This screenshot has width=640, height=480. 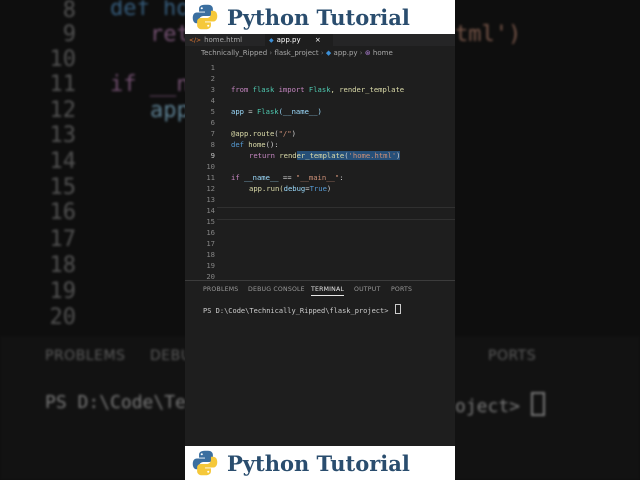 I want to click on breadcrumb-item: app.py, so click(x=346, y=53).